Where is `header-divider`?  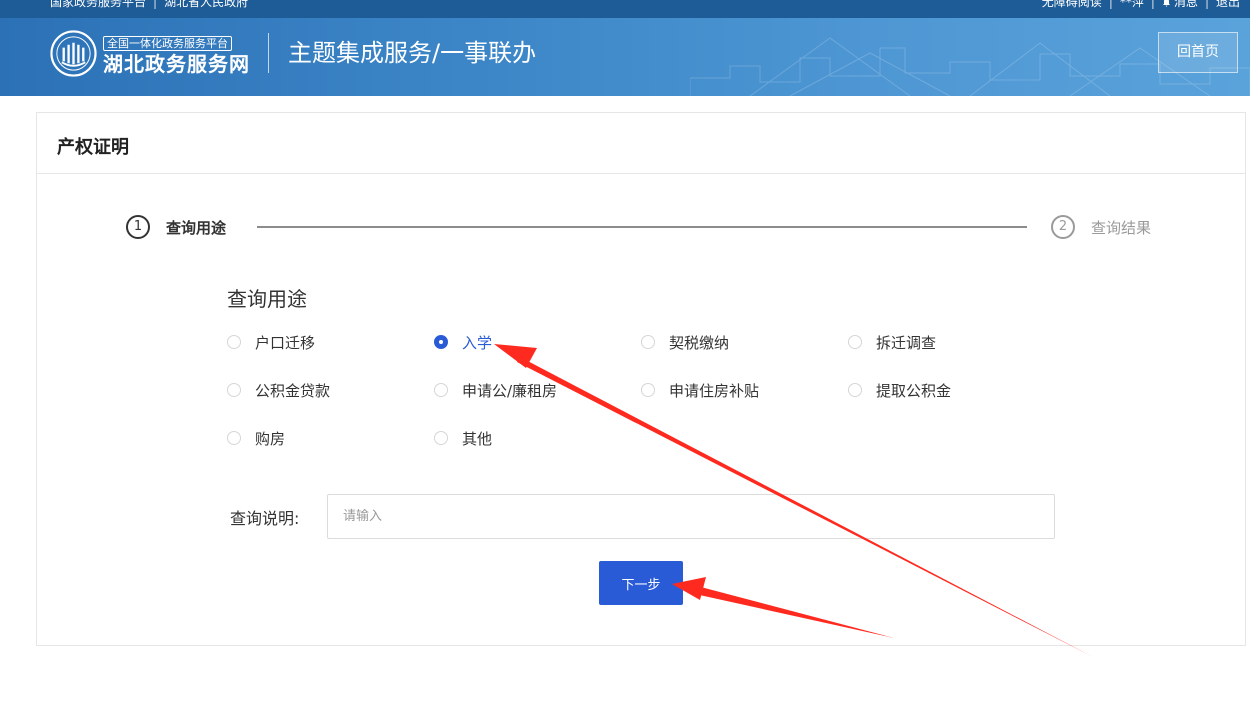 header-divider is located at coordinates (268, 53).